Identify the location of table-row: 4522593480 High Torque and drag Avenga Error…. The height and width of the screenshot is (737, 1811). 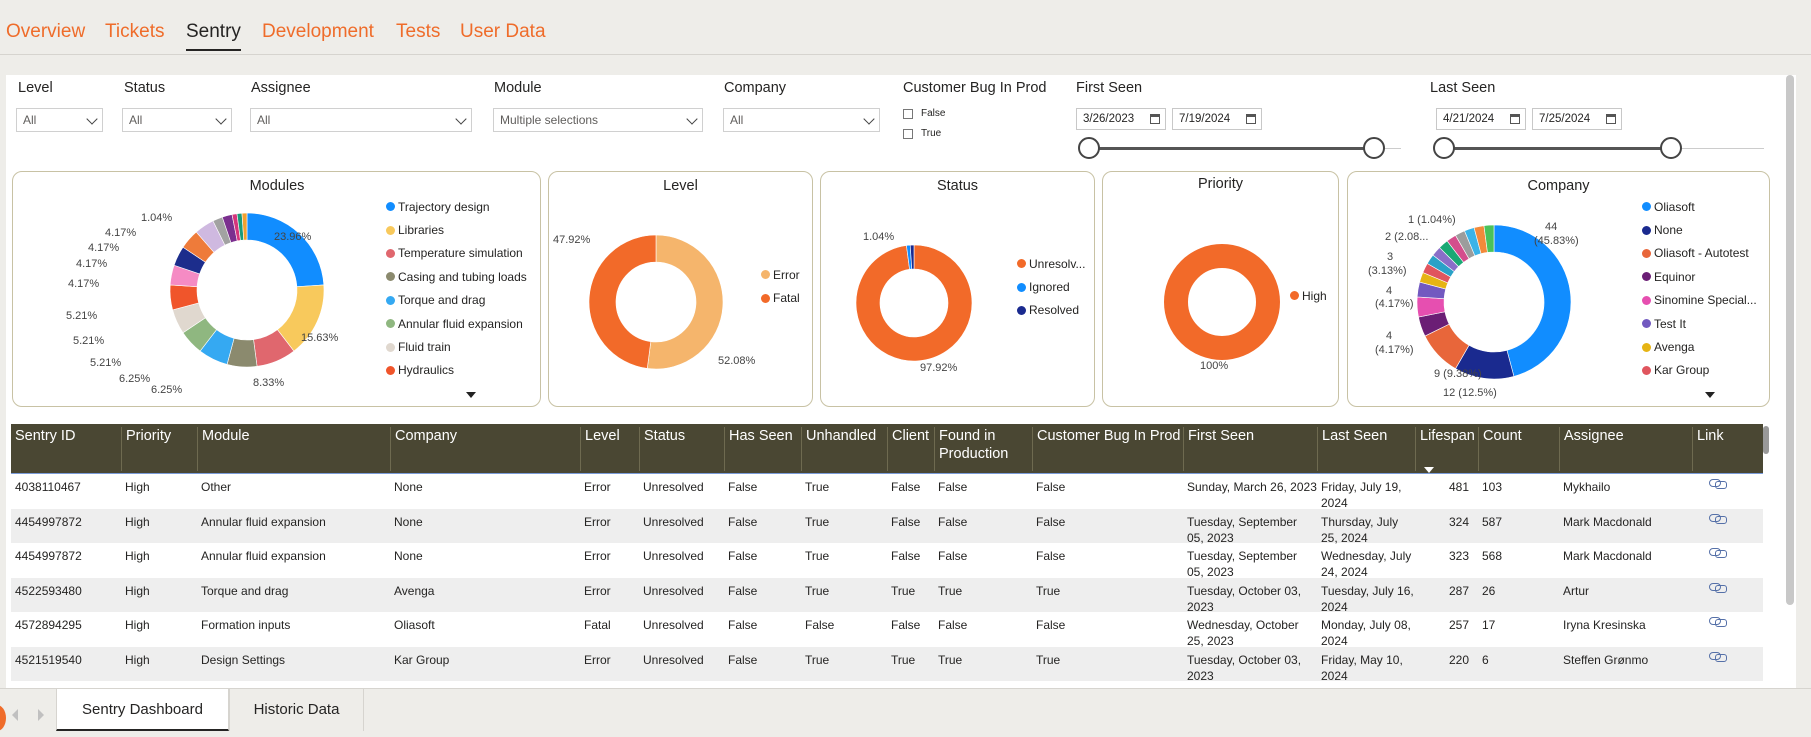
(887, 595).